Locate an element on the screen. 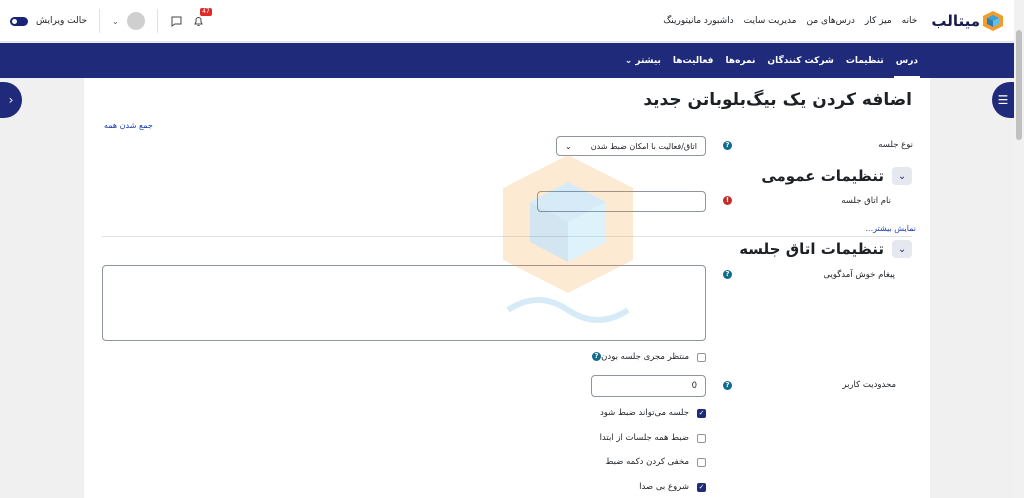  checkbox-label: شروع بی صدا is located at coordinates (664, 487).